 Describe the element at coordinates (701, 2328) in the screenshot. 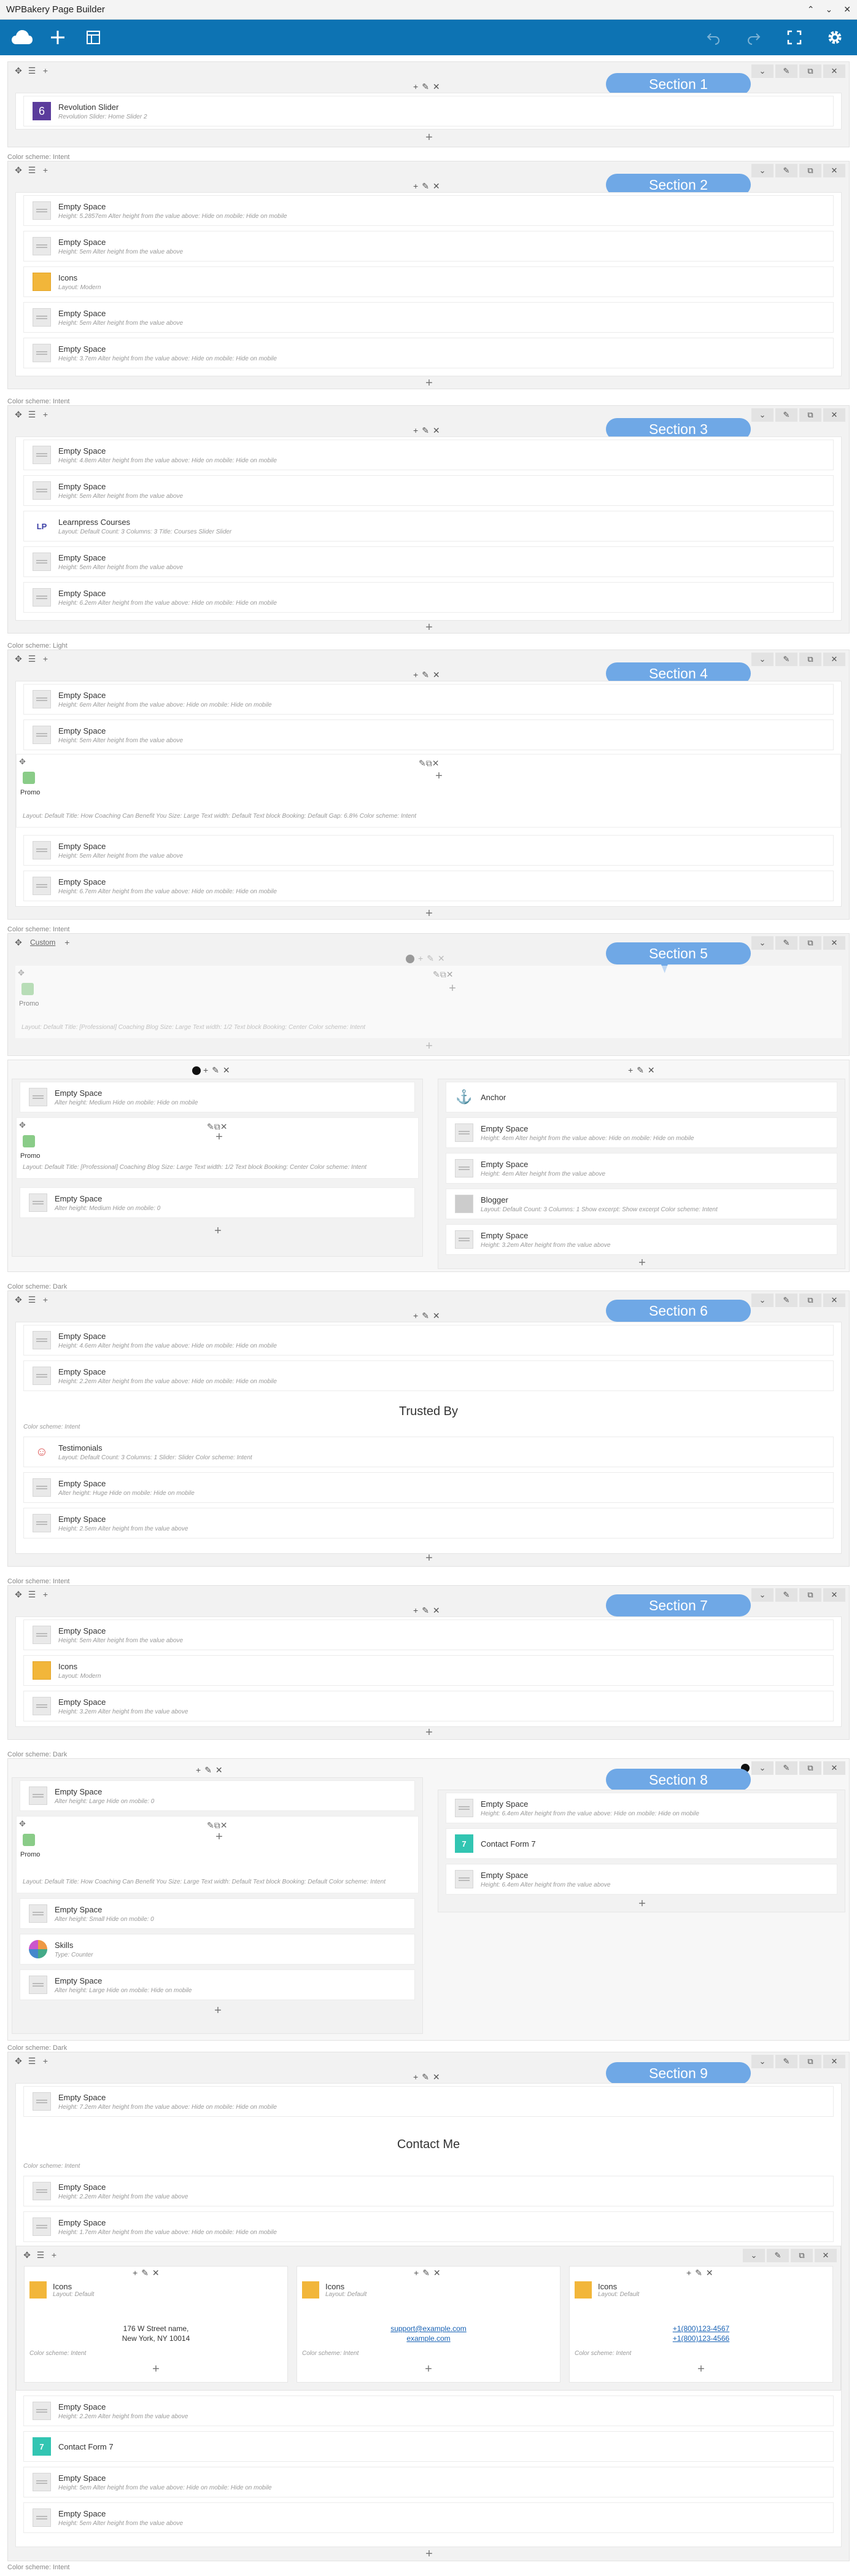

I see `phone-link: +1(800)123-4567` at that location.